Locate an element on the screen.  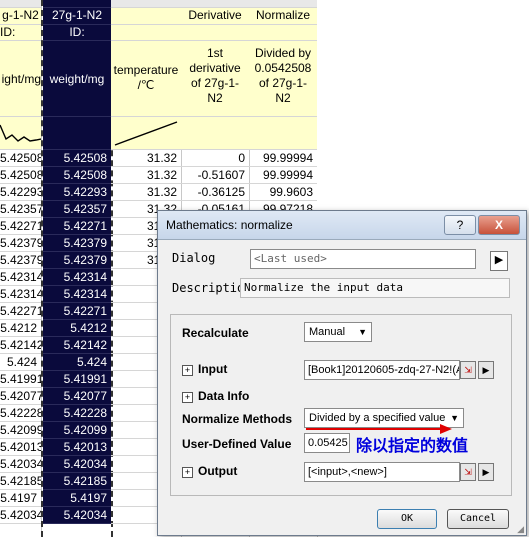
expand-output-icon: + is located at coordinates (187, 472).